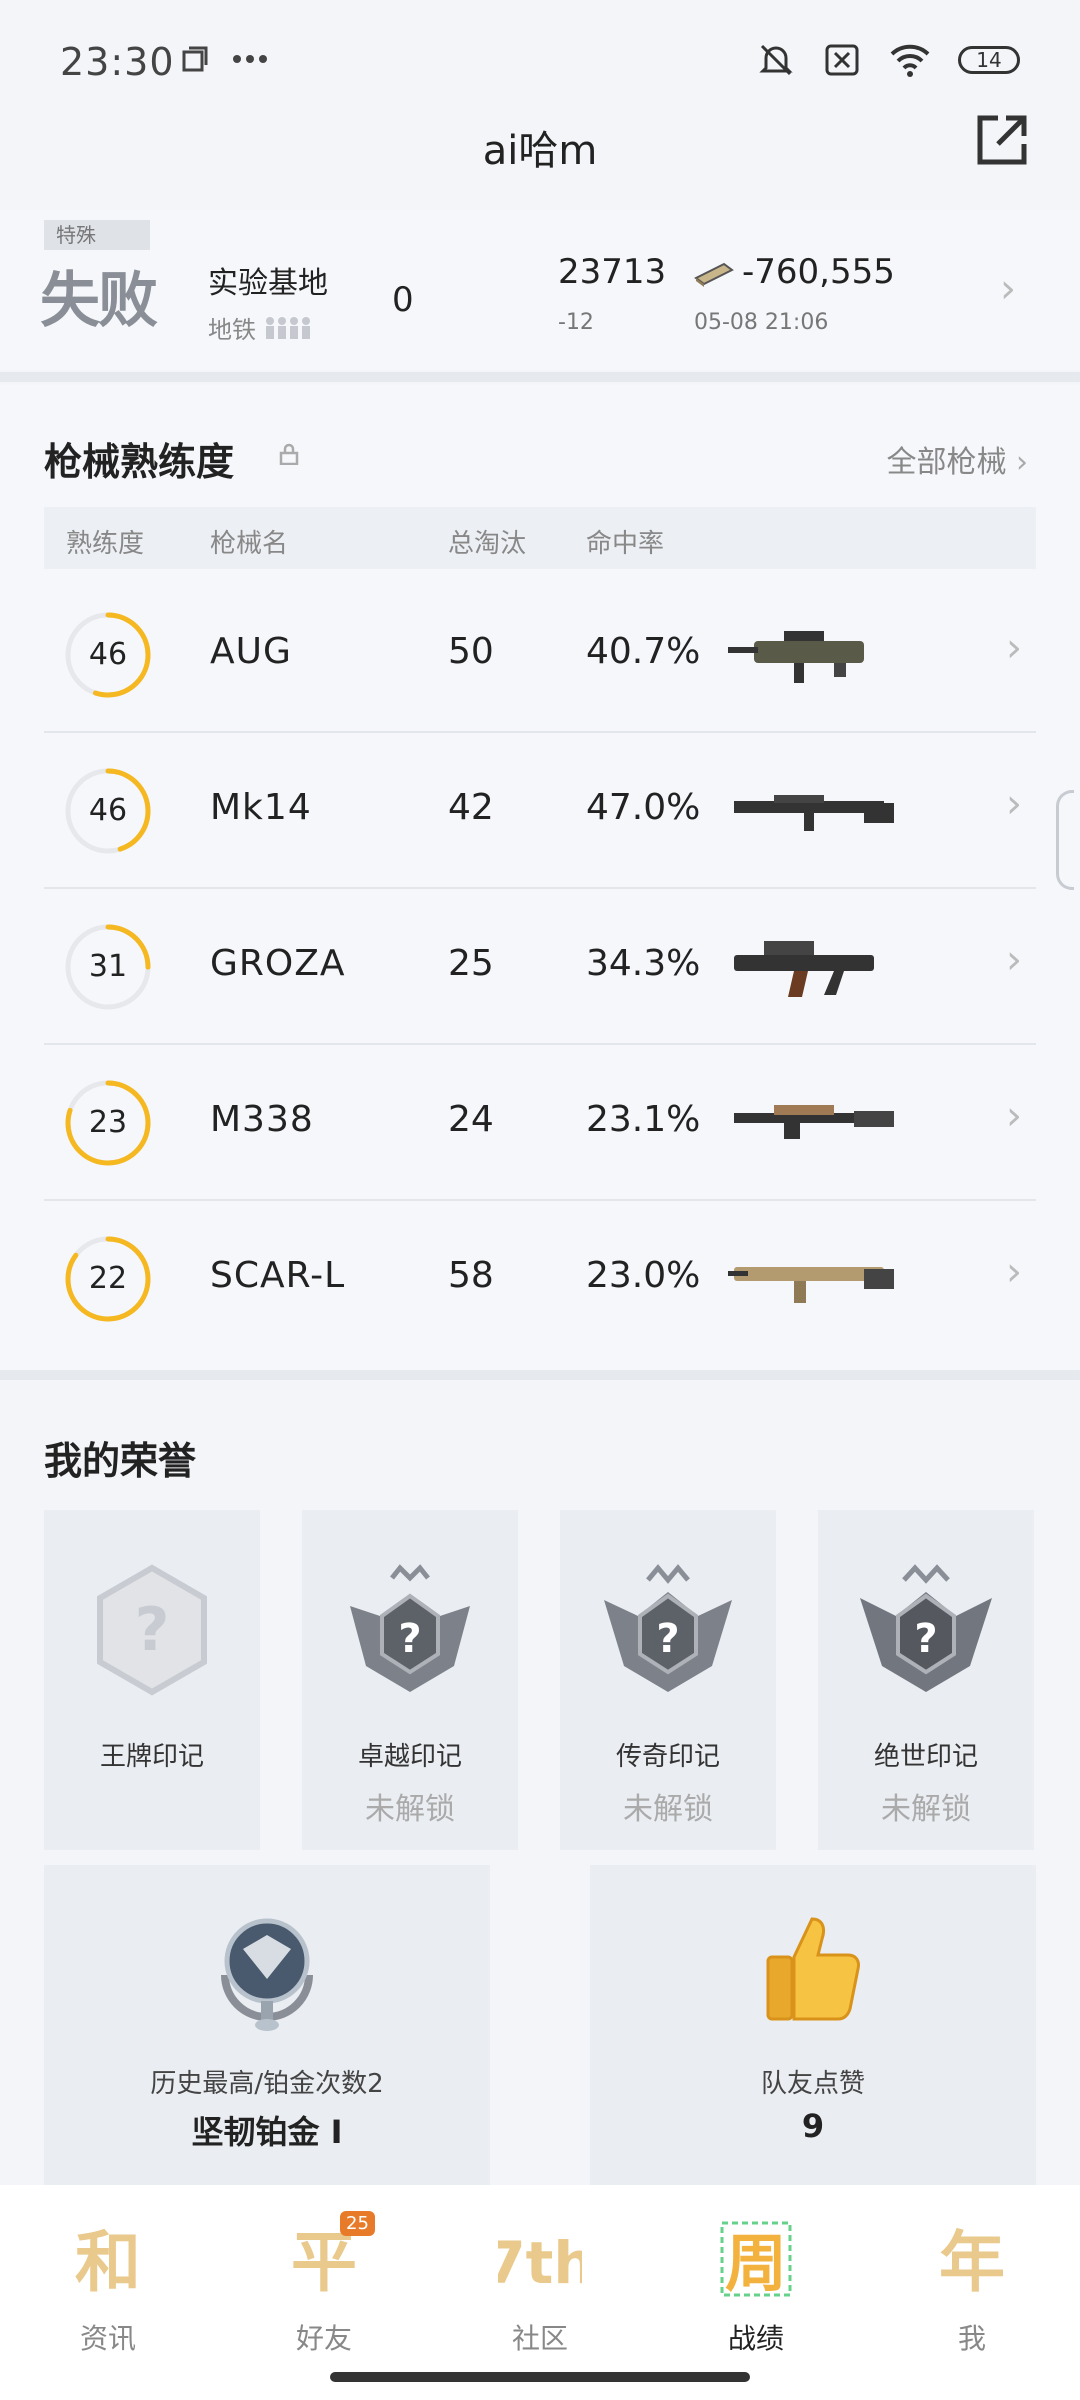 The width and height of the screenshot is (1080, 2400). Describe the element at coordinates (250, 59) in the screenshot. I see `more-dots-icon` at that location.